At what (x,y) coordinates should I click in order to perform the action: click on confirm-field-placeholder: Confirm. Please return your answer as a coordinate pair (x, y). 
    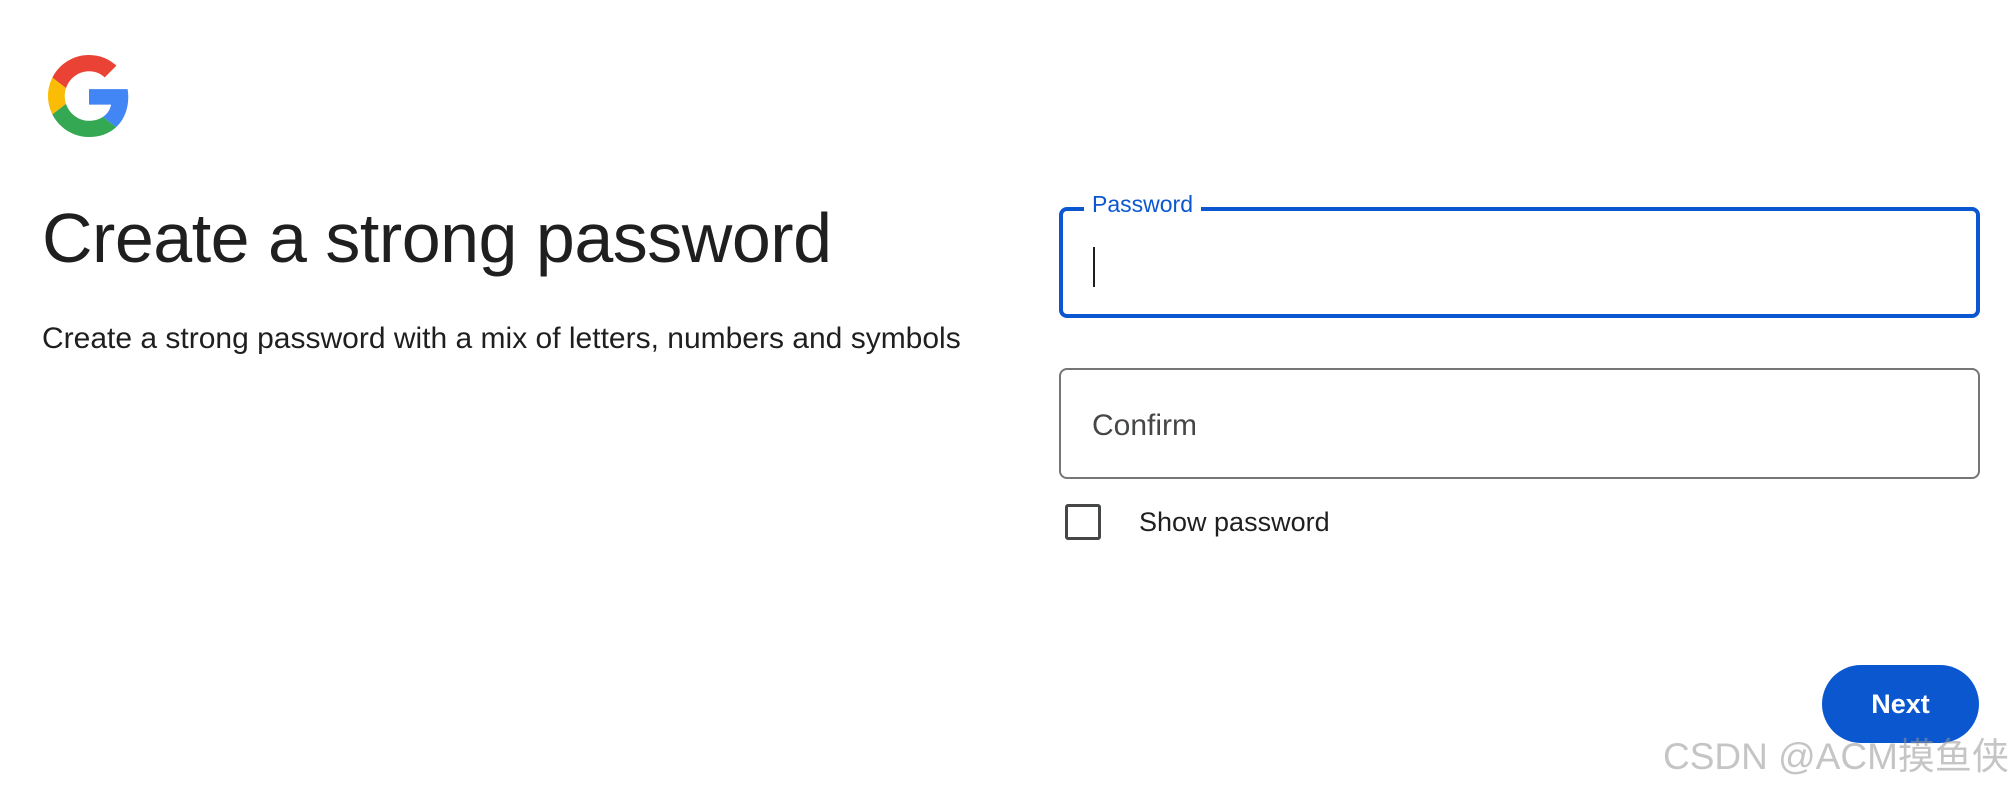
    Looking at the image, I should click on (1145, 425).